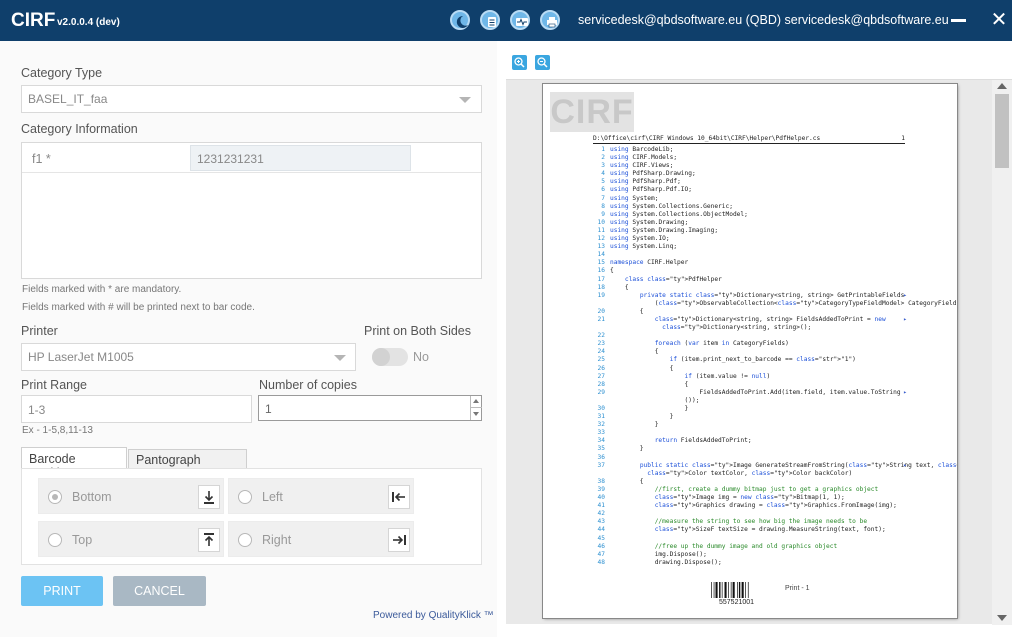 The height and width of the screenshot is (637, 1012). I want to click on print-page-label: Print - 1, so click(797, 588).